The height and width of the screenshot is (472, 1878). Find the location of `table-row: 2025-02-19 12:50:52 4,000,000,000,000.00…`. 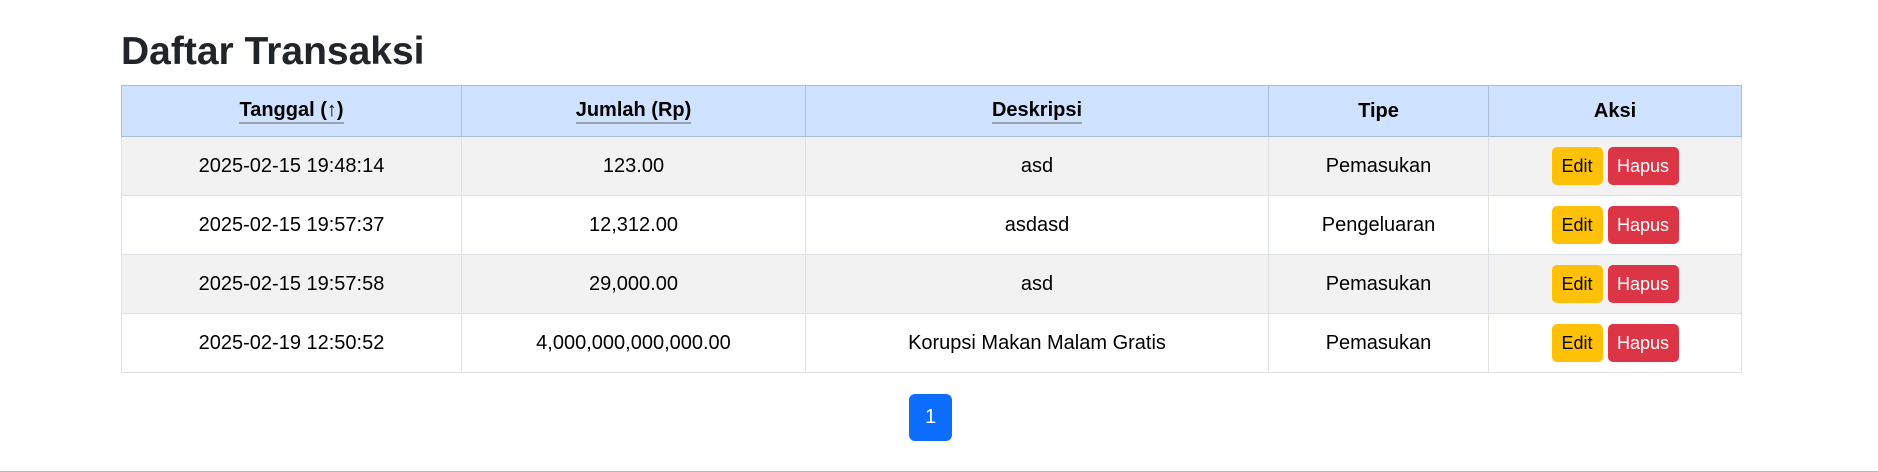

table-row: 2025-02-19 12:50:52 4,000,000,000,000.00… is located at coordinates (931, 343).